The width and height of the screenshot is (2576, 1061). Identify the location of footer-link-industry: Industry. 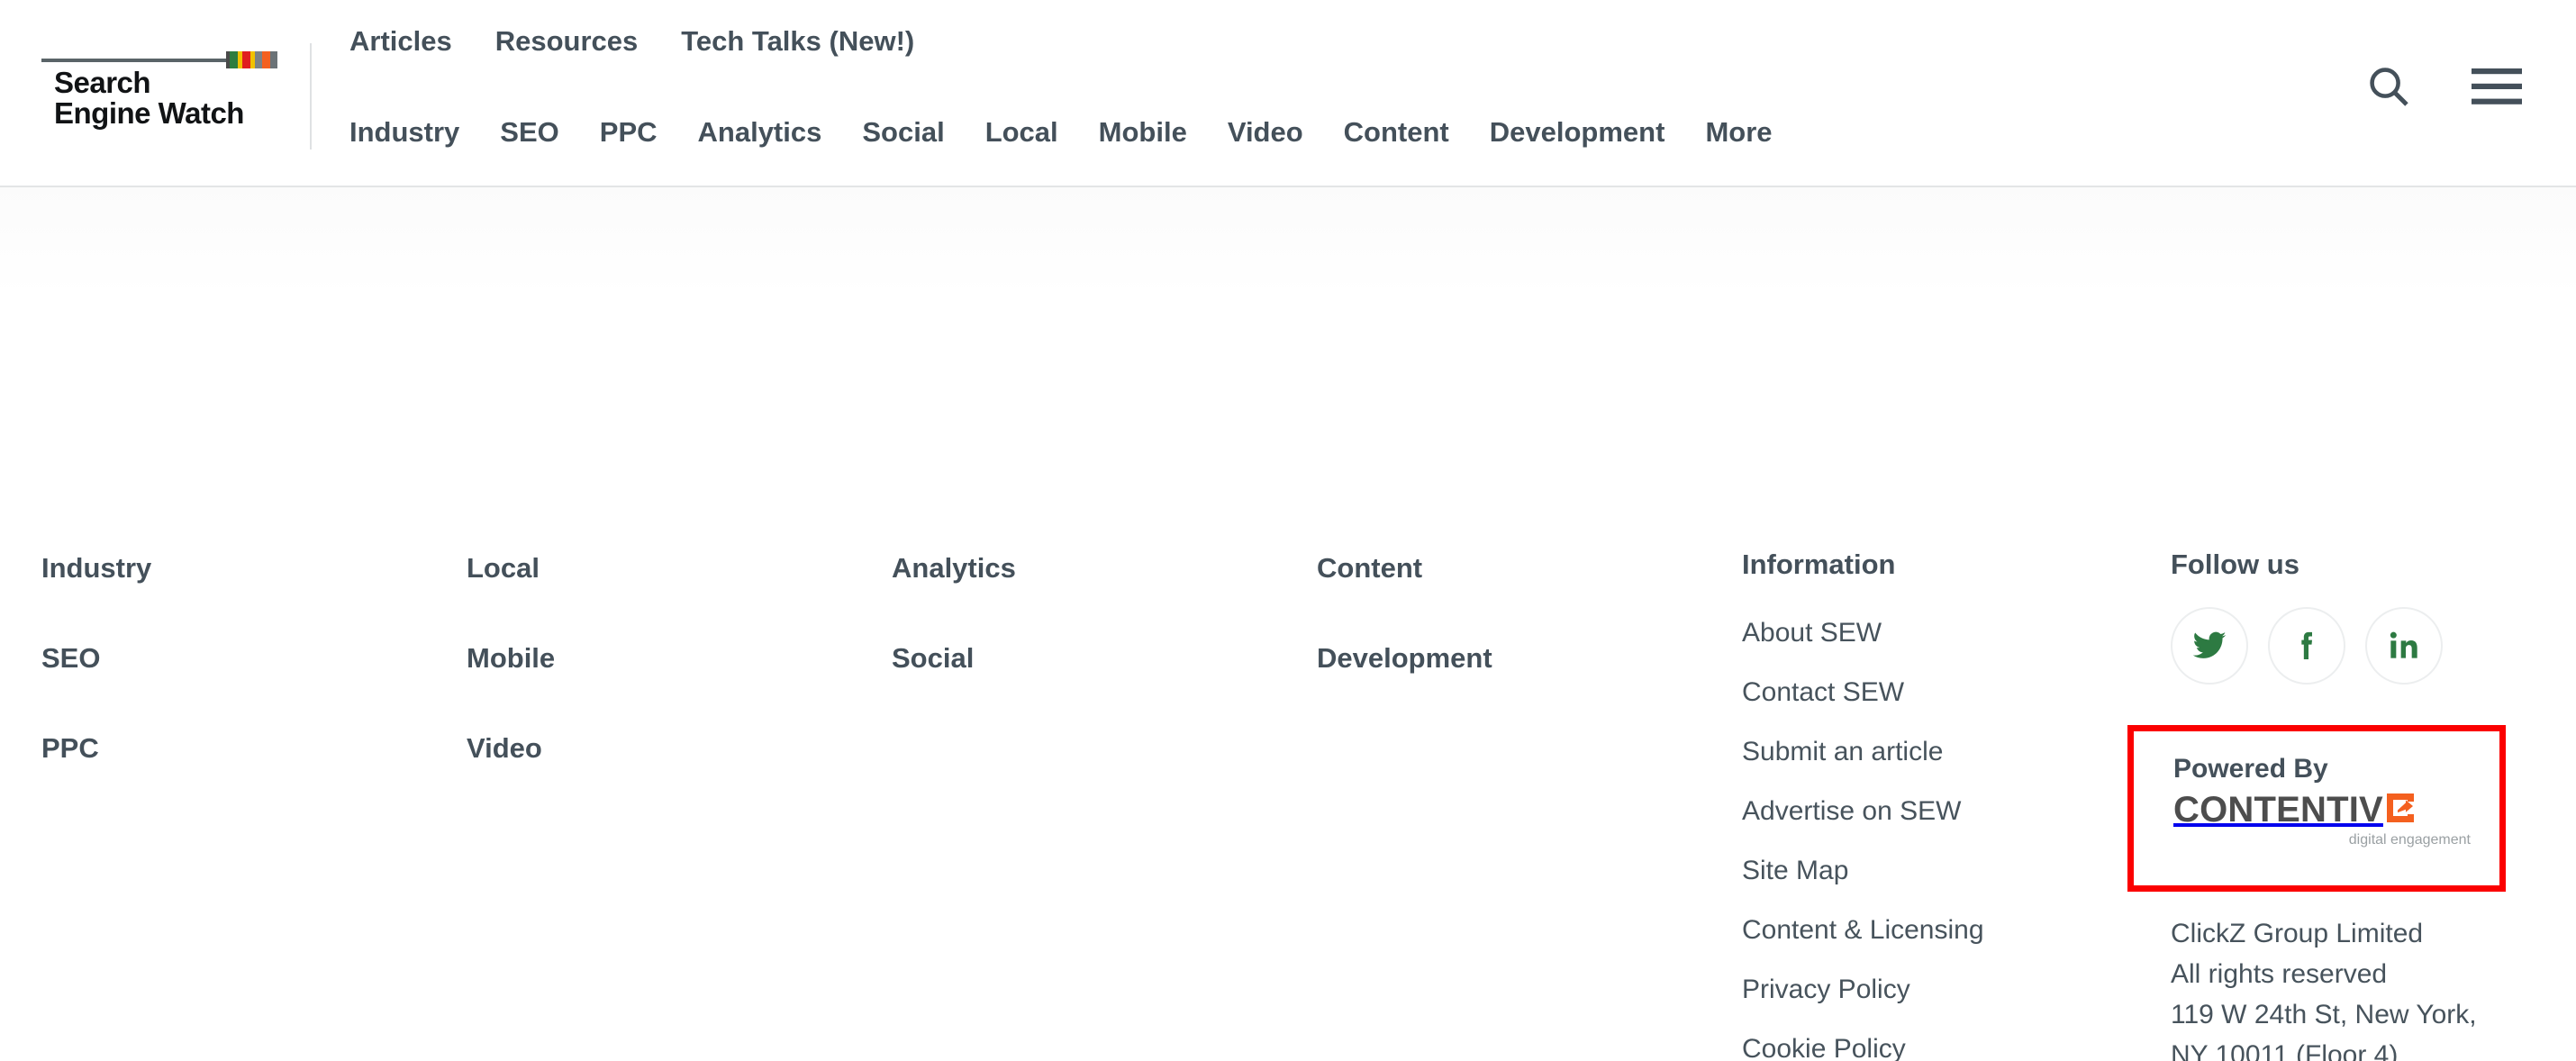
(230, 568).